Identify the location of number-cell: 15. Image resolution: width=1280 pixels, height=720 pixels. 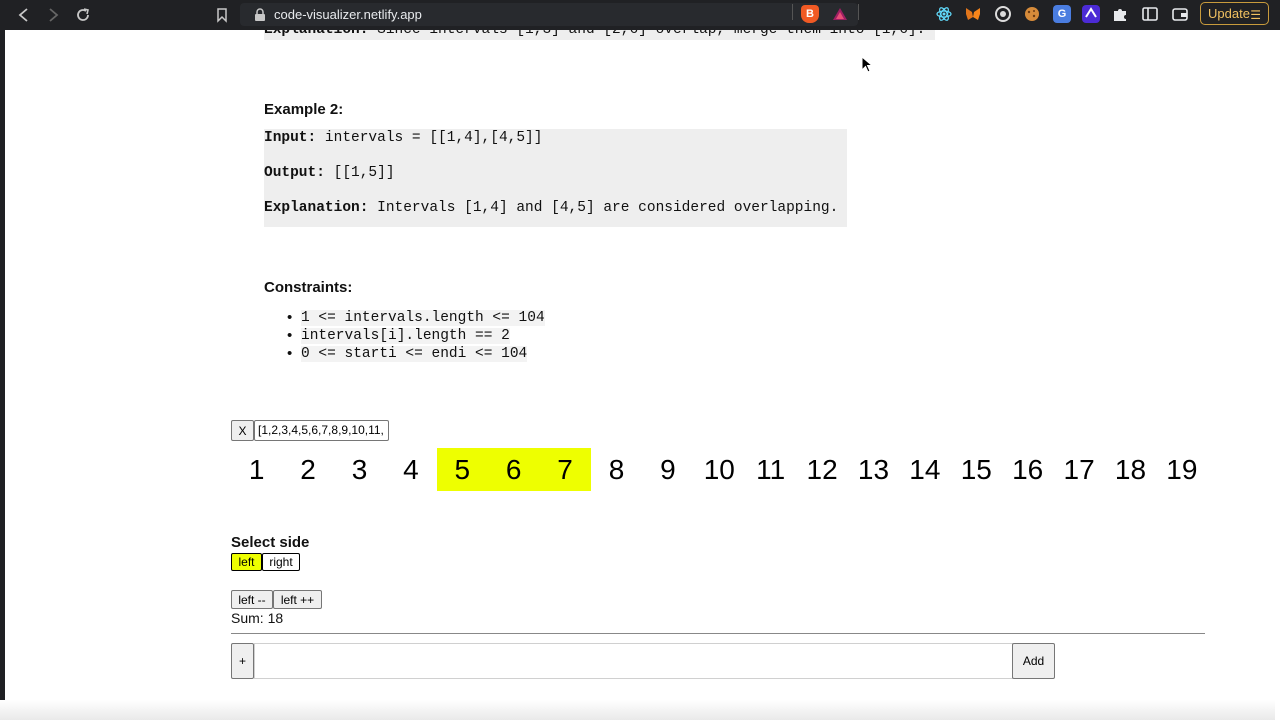
(976, 469).